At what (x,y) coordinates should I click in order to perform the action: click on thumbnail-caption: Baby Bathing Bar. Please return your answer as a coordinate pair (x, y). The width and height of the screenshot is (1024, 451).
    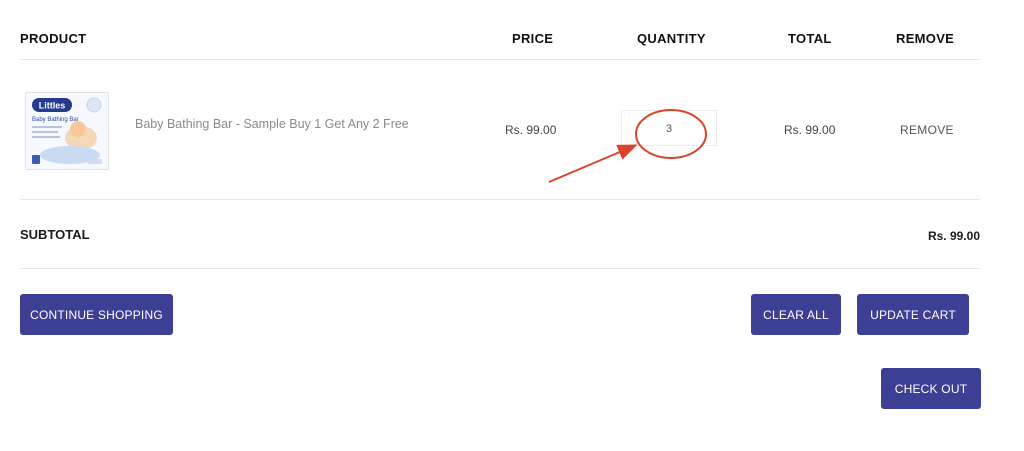
    Looking at the image, I should click on (55, 120).